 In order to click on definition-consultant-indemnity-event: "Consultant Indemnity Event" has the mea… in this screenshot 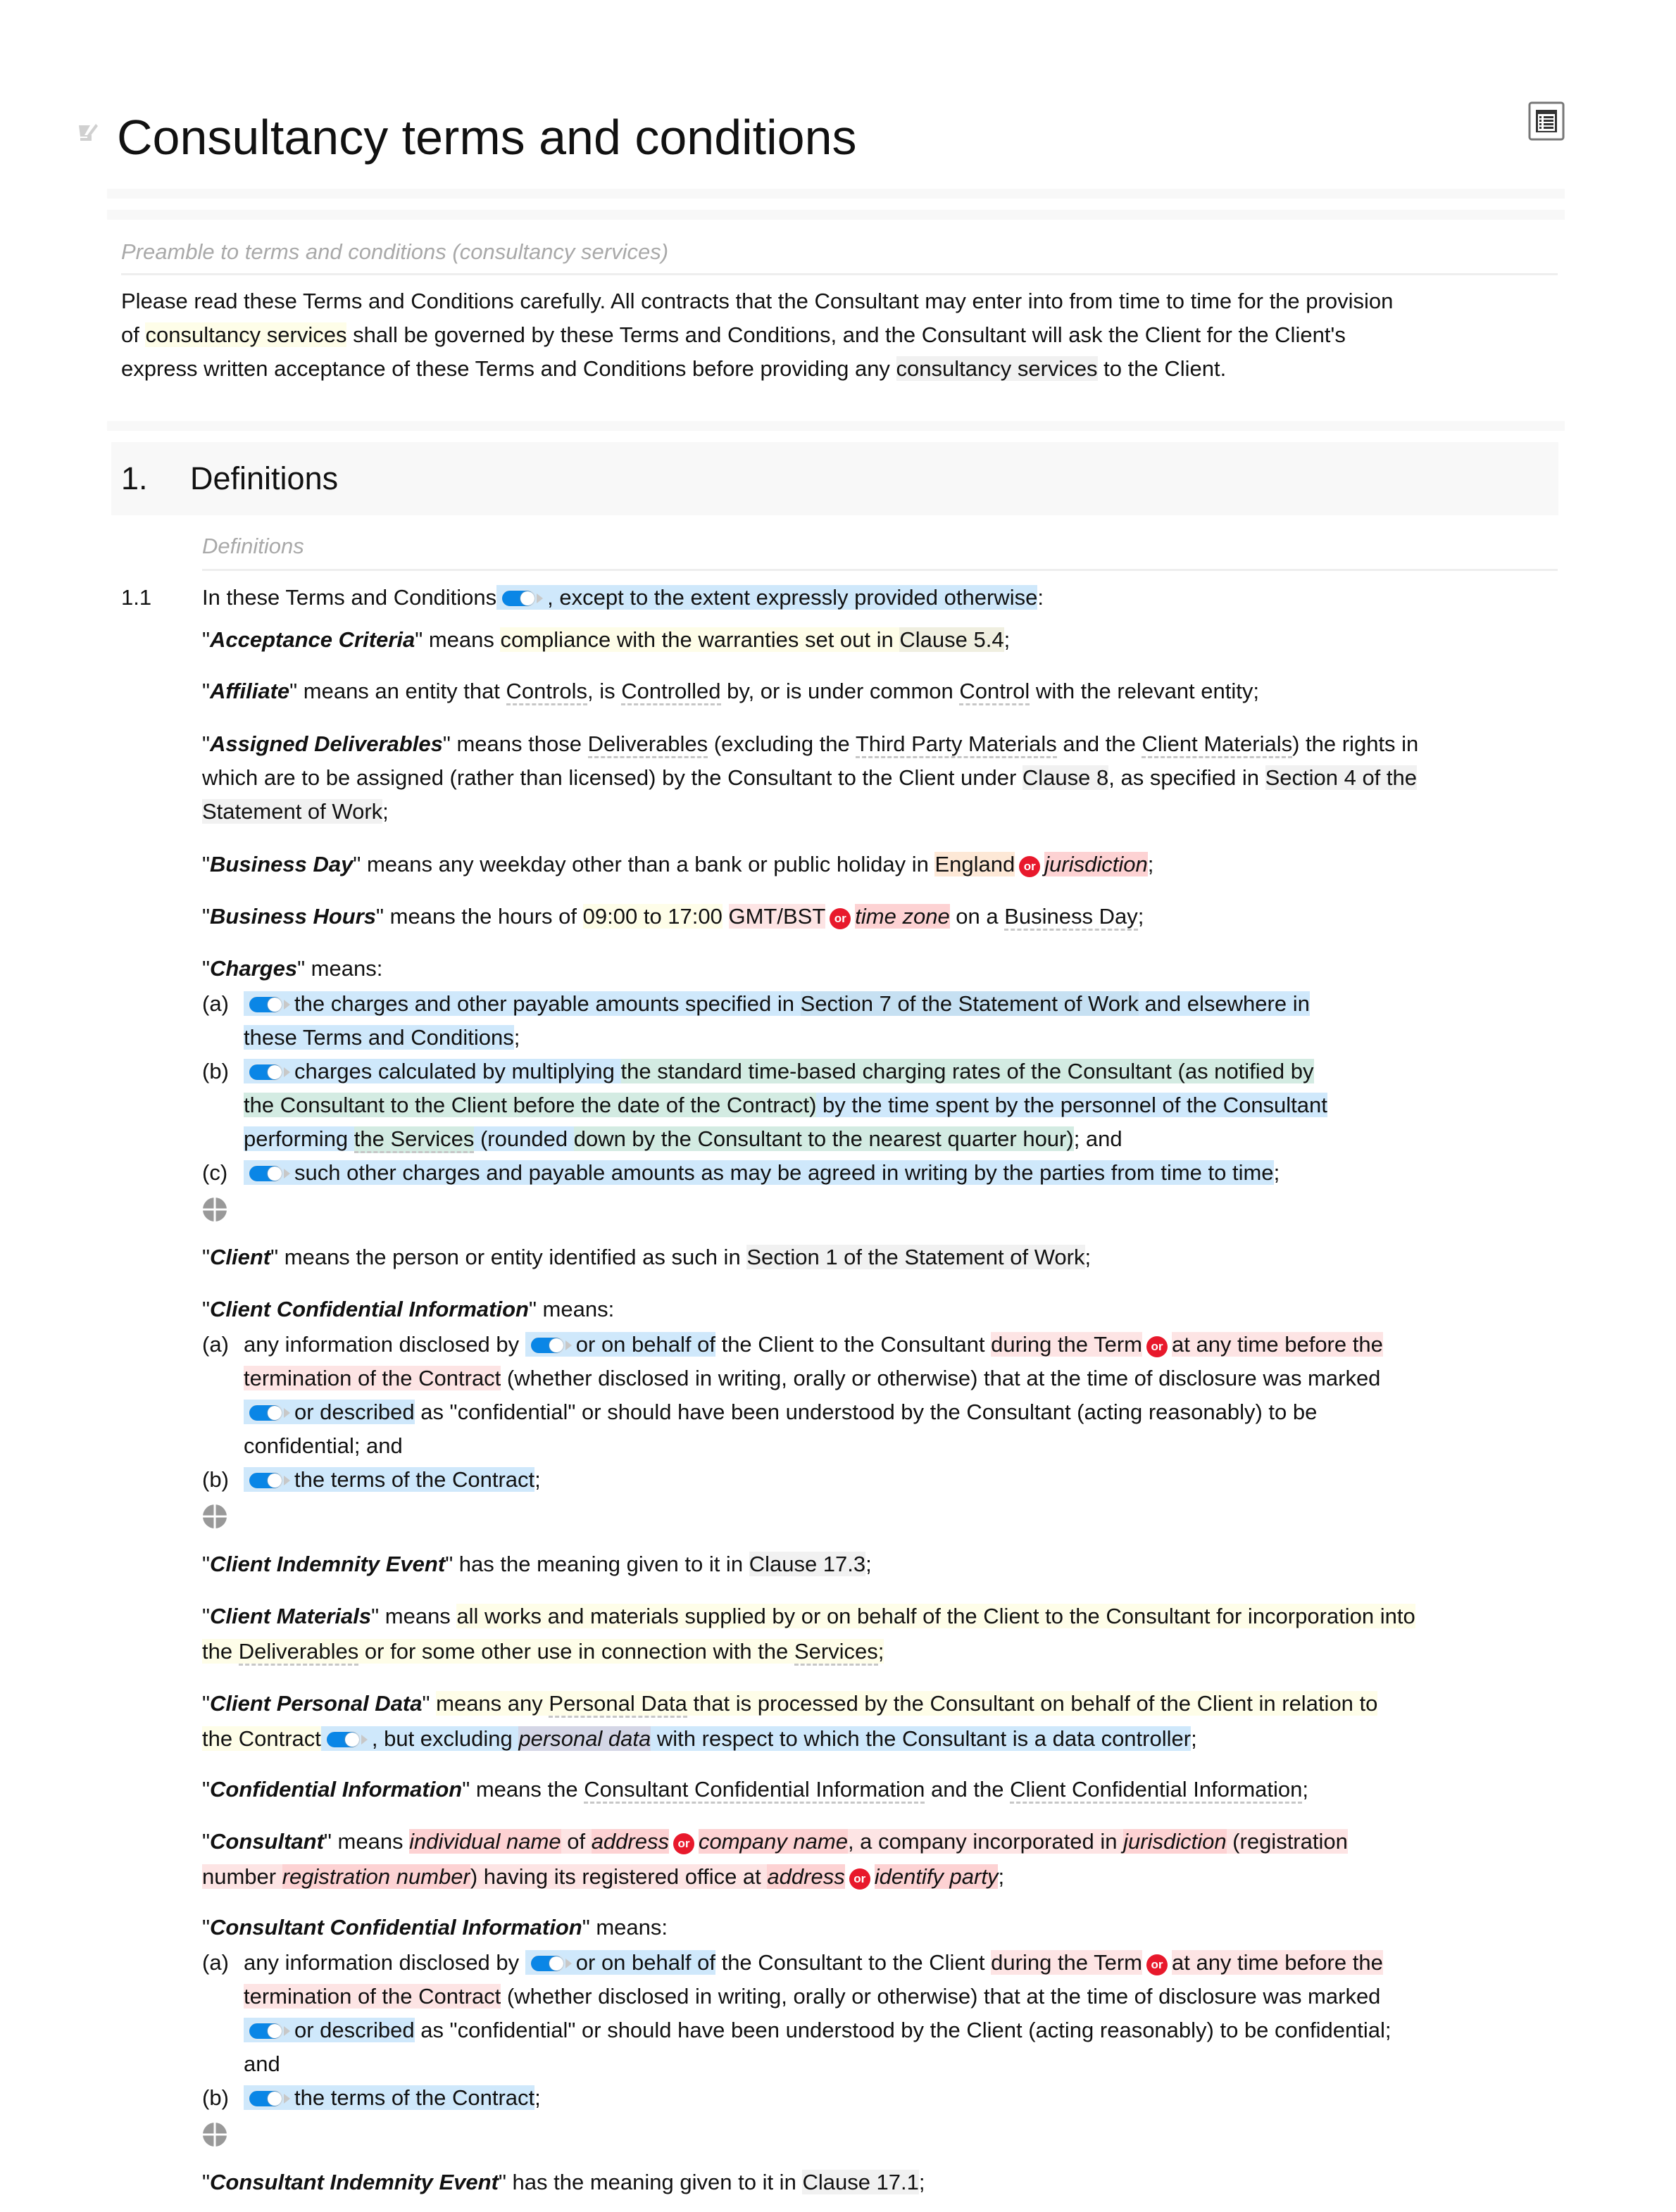, I will do `click(564, 2182)`.